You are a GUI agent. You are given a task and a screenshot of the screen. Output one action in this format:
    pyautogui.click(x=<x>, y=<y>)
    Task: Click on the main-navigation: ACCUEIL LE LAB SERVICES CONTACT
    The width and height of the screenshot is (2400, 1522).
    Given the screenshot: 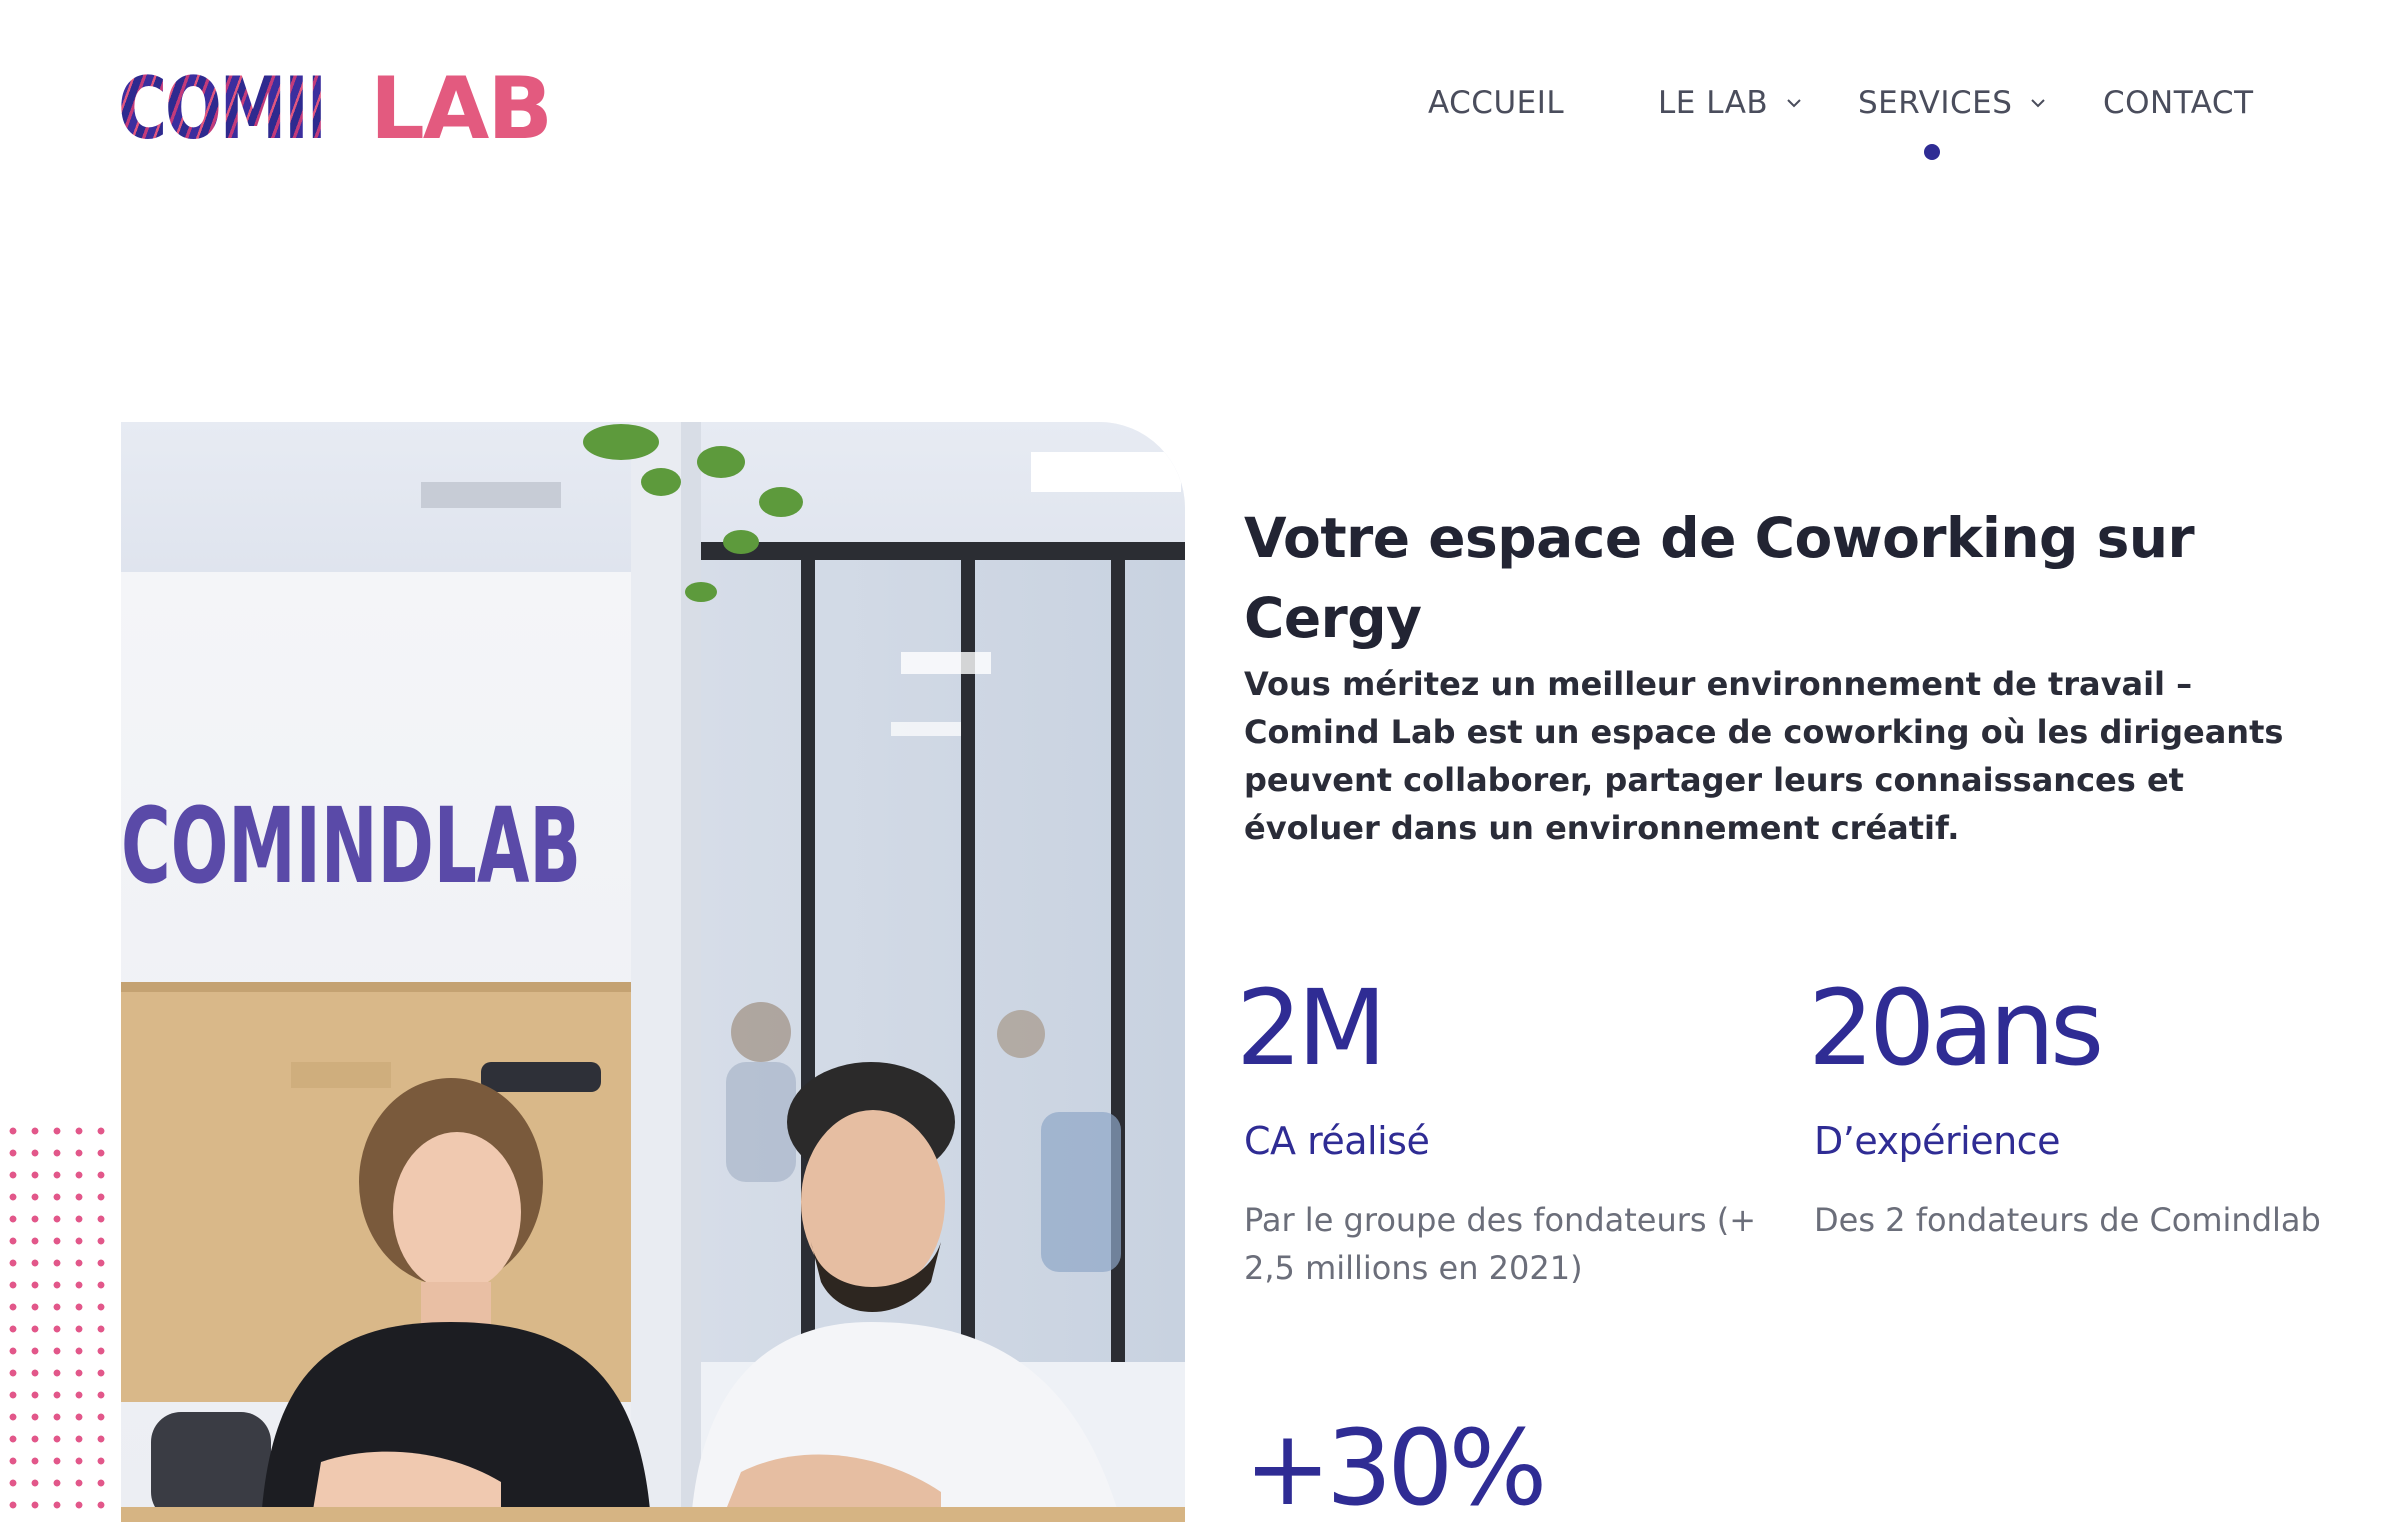 What is the action you would take?
    pyautogui.click(x=1200, y=123)
    